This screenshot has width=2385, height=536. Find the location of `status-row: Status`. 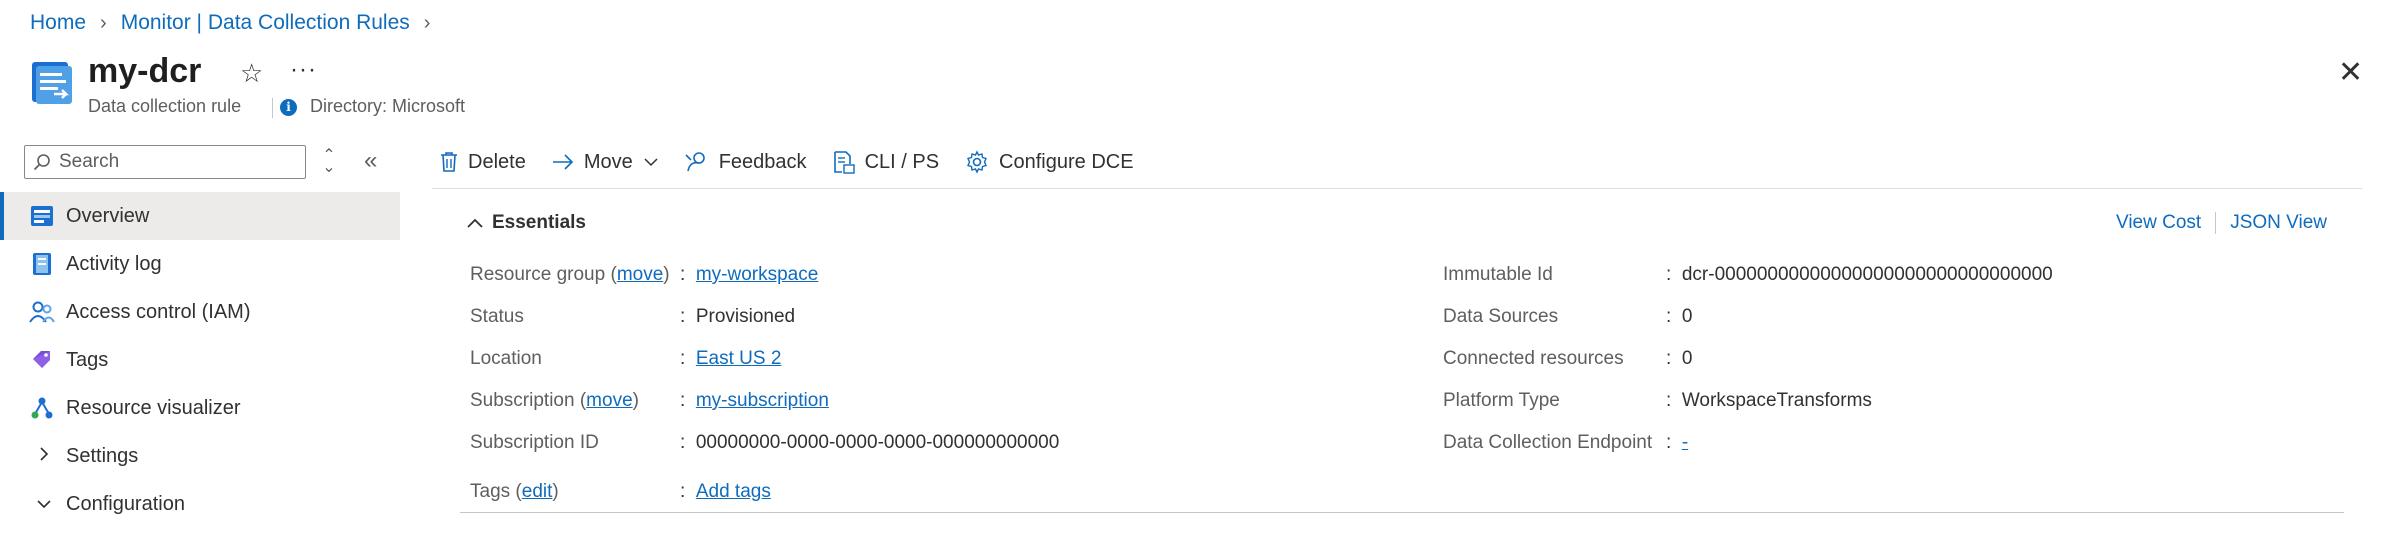

status-row: Status is located at coordinates (497, 317).